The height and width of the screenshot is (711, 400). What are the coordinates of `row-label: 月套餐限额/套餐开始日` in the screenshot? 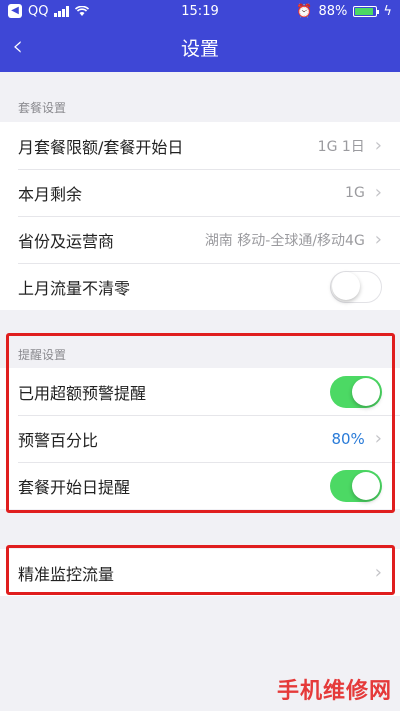 It's located at (101, 147).